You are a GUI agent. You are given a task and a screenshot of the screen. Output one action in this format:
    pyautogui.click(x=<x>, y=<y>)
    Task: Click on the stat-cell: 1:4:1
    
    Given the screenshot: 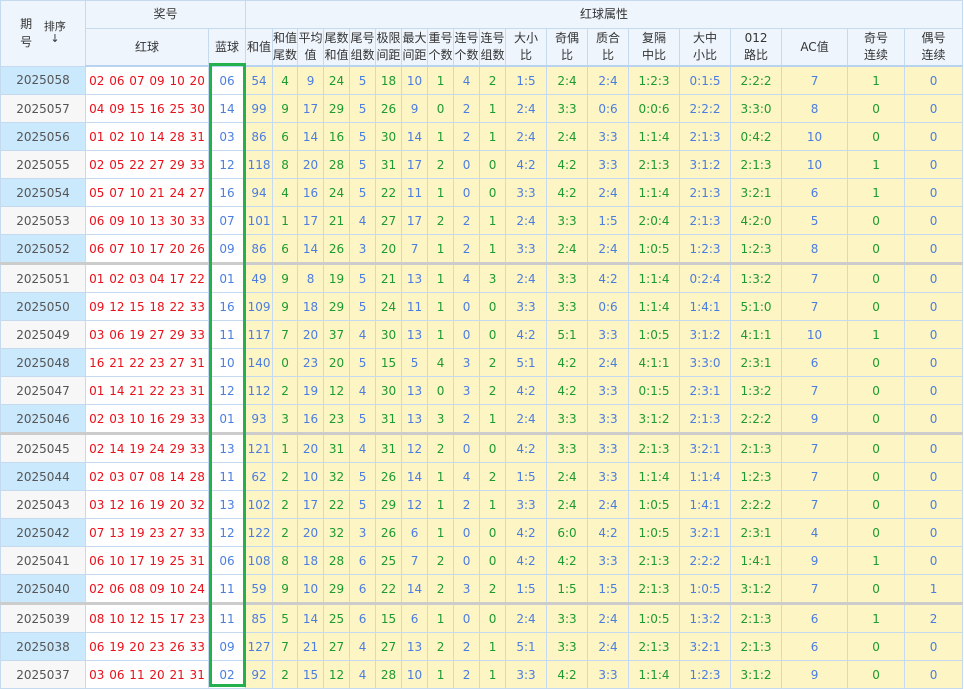 What is the action you would take?
    pyautogui.click(x=705, y=306)
    